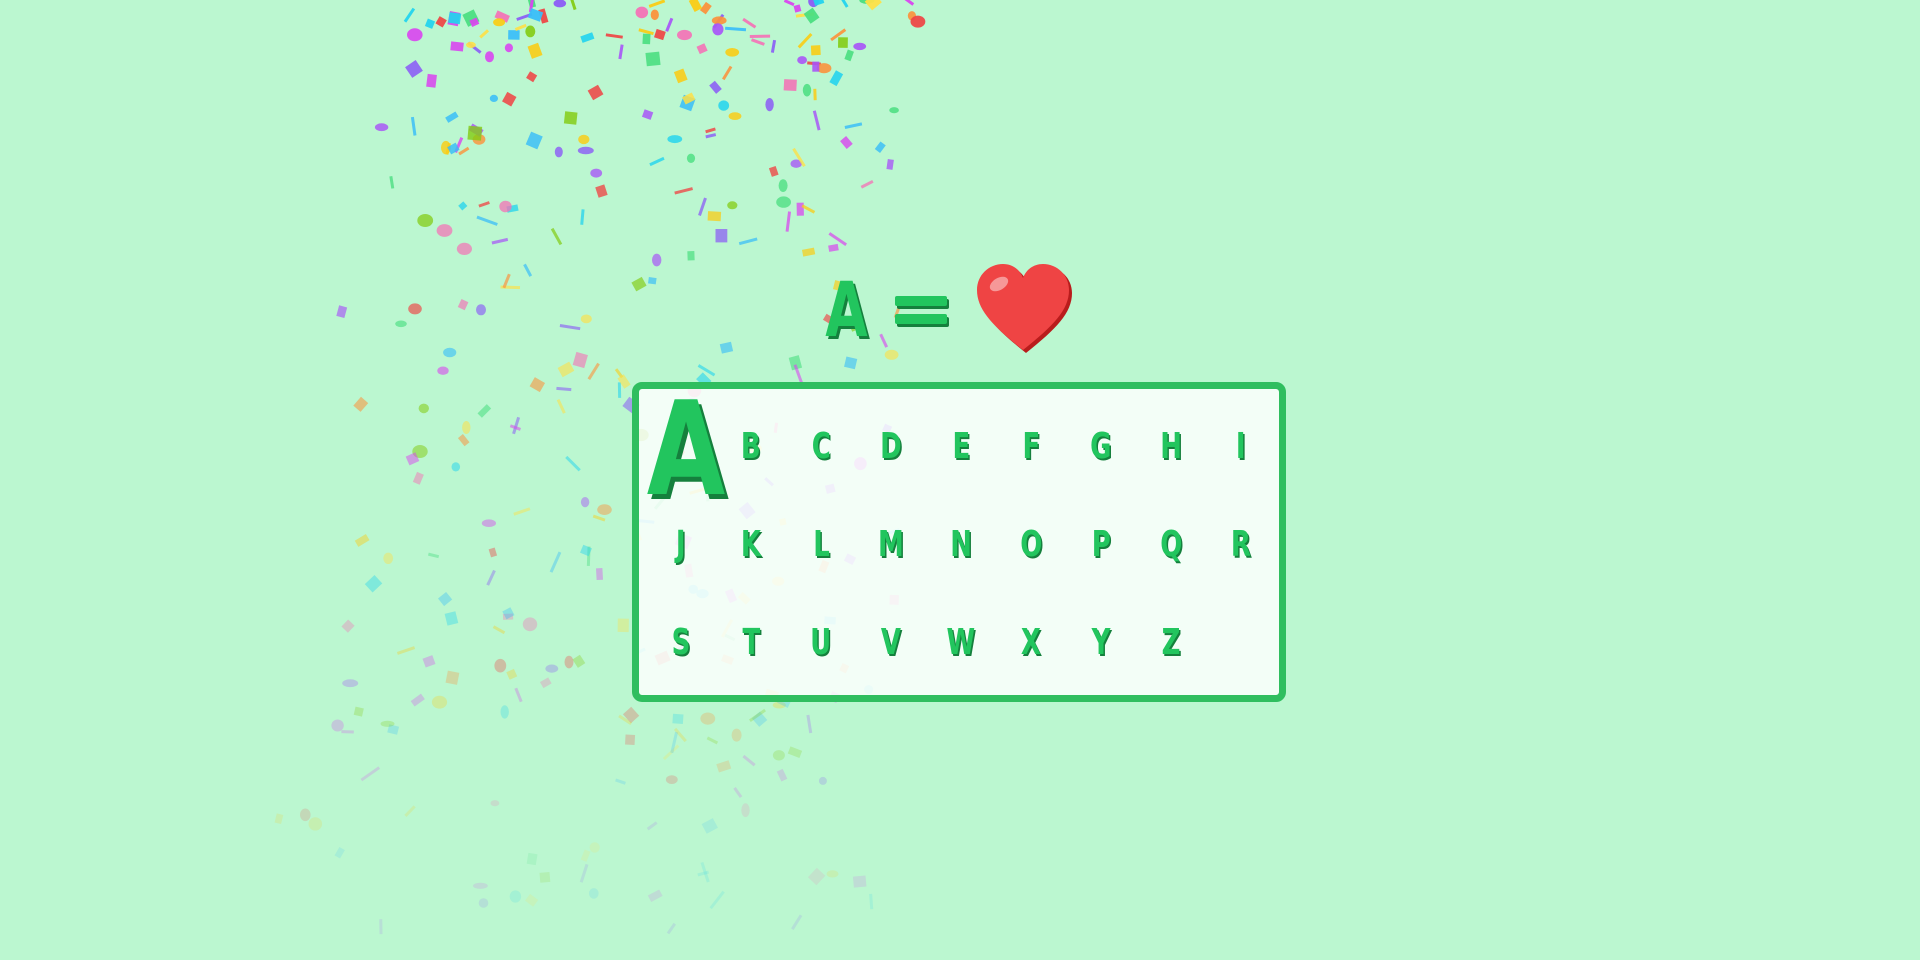 The width and height of the screenshot is (1920, 960). Describe the element at coordinates (961, 545) in the screenshot. I see `letter-tile-n: N` at that location.